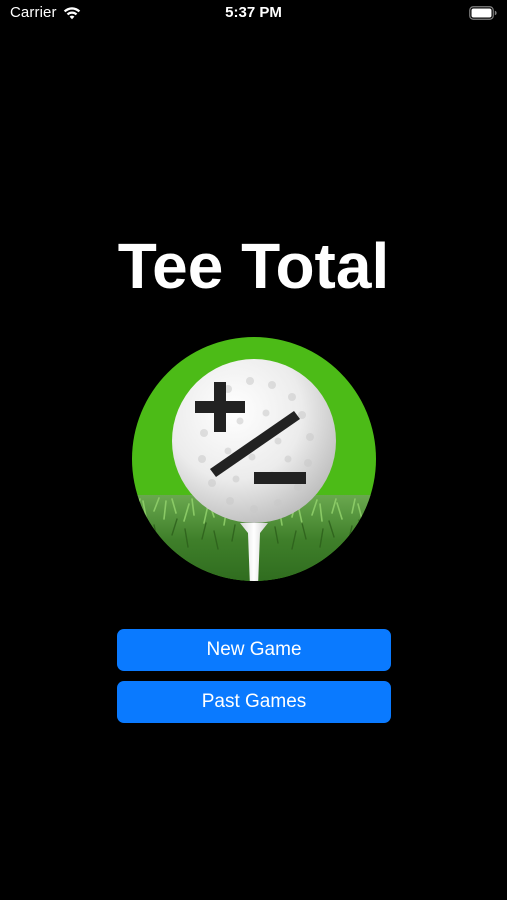 The height and width of the screenshot is (900, 507). Describe the element at coordinates (254, 650) in the screenshot. I see `new-game-button: New Game` at that location.